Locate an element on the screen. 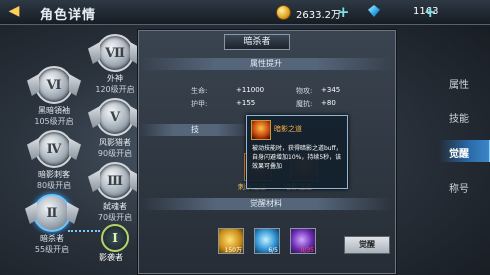 Image resolution: width=490 pixels, height=275 pixels. badge-name: 暗杀者 is located at coordinates (52, 238).